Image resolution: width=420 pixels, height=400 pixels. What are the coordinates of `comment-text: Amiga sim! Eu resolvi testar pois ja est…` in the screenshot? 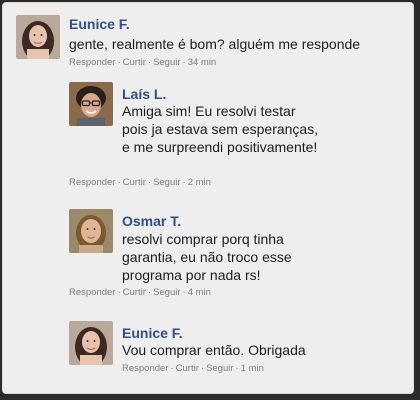 It's located at (220, 129).